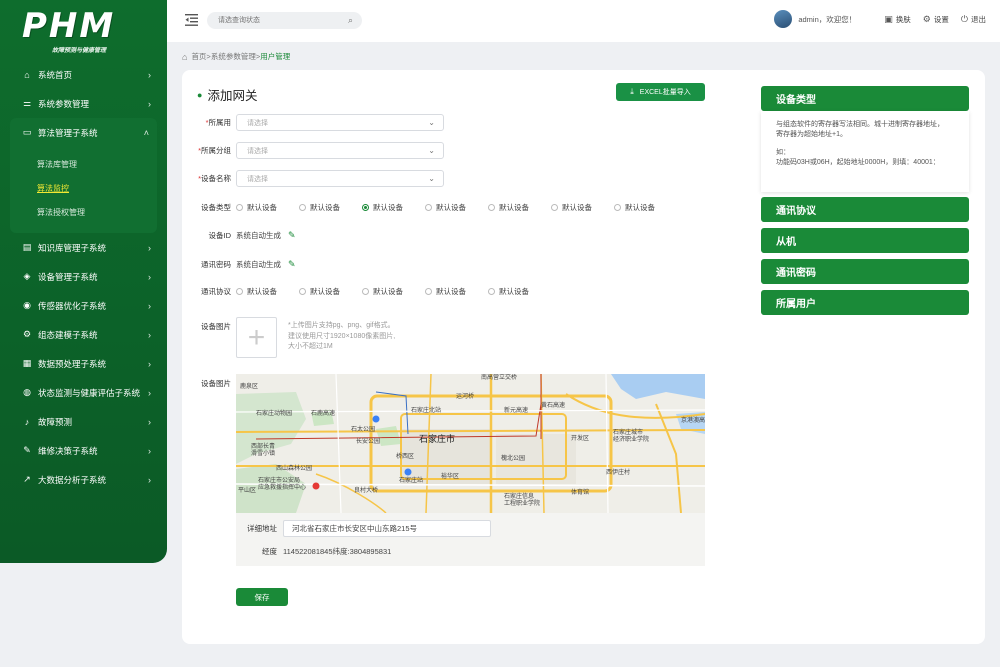  I want to click on sidebar-item-maintenance: ✎ 维修决策子系统 ›, so click(83, 450).